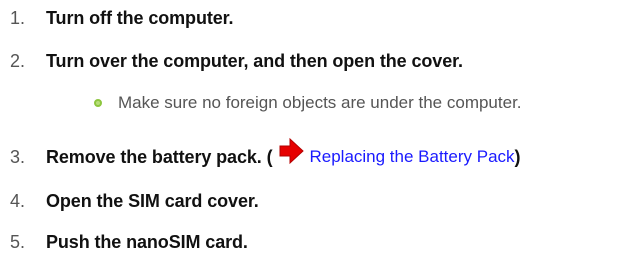  Describe the element at coordinates (291, 151) in the screenshot. I see `red-right-arrow-icon` at that location.